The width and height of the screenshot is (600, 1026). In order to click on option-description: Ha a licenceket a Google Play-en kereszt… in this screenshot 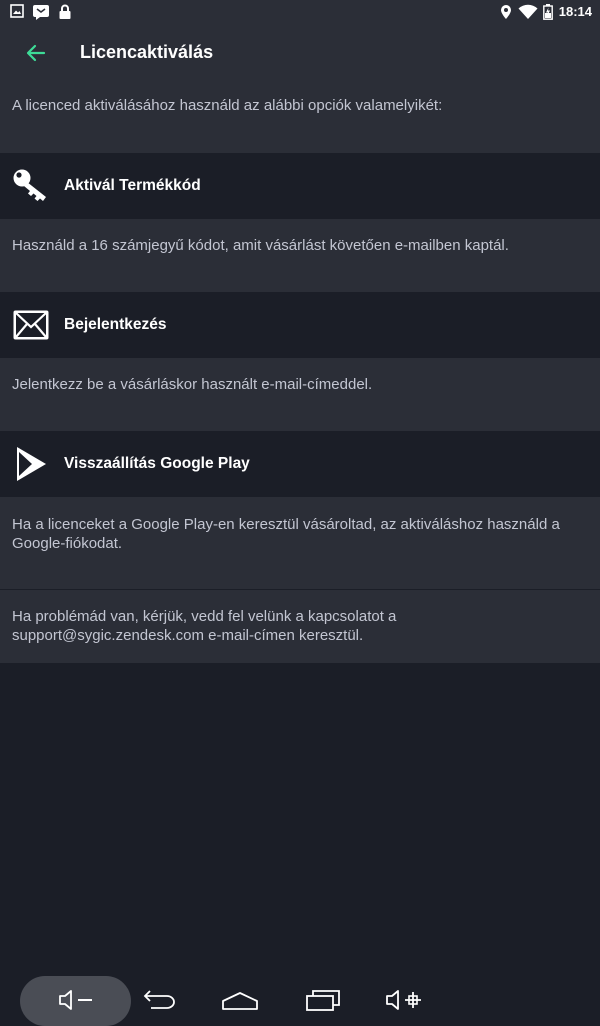, I will do `click(300, 543)`.